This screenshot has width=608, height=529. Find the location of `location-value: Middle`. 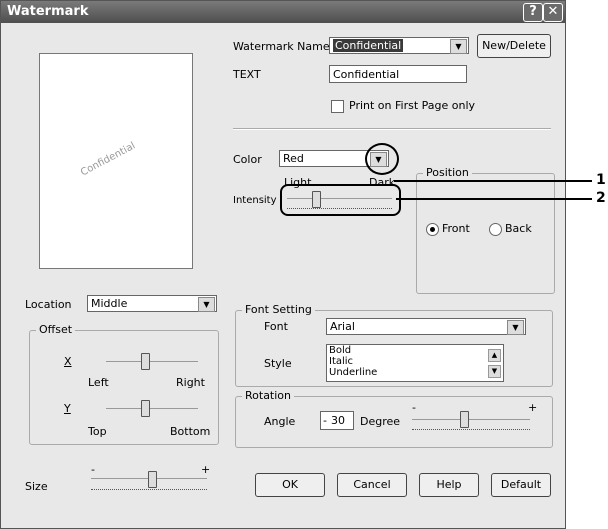

location-value: Middle is located at coordinates (109, 303).